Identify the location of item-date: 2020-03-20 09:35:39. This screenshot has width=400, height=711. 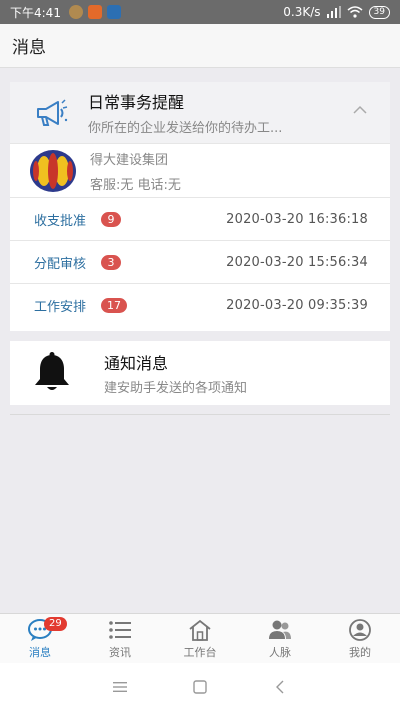
(297, 305).